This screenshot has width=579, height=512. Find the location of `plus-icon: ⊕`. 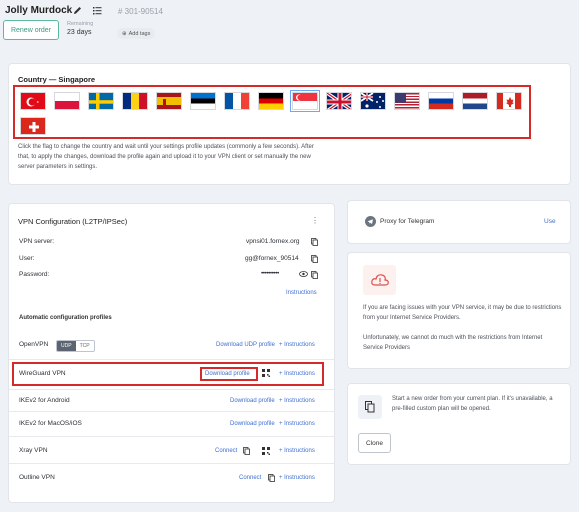

plus-icon: ⊕ is located at coordinates (124, 33).